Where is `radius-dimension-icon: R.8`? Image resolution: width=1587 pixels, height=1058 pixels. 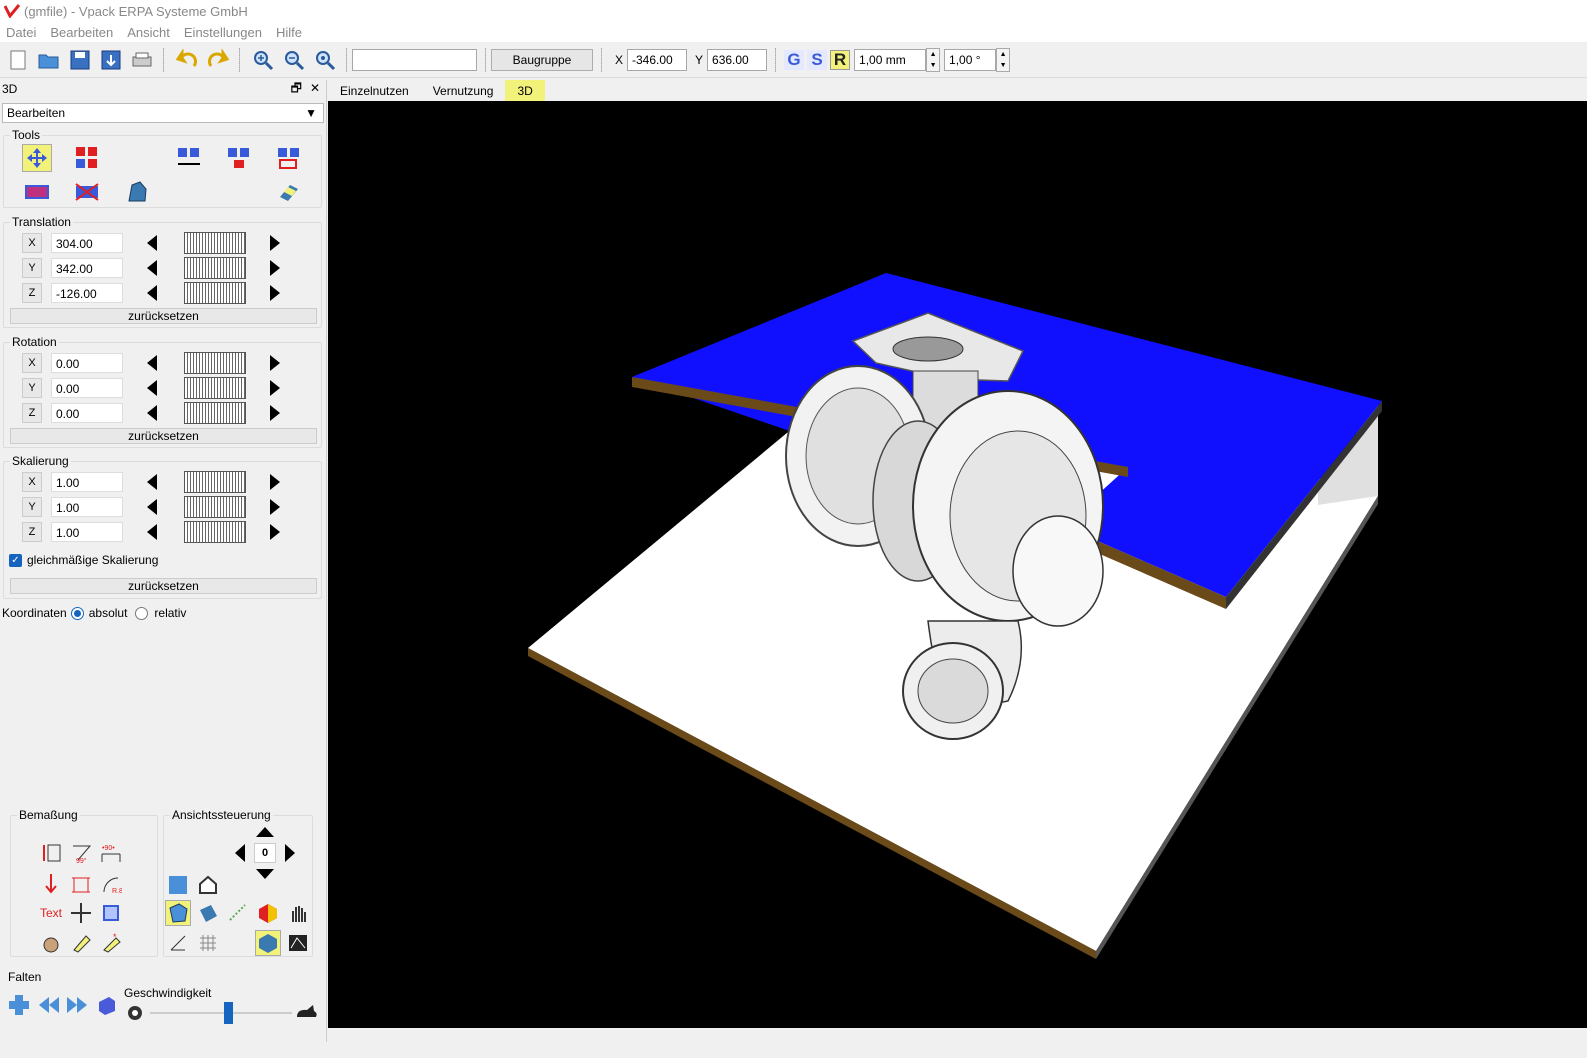 radius-dimension-icon: R.8 is located at coordinates (111, 883).